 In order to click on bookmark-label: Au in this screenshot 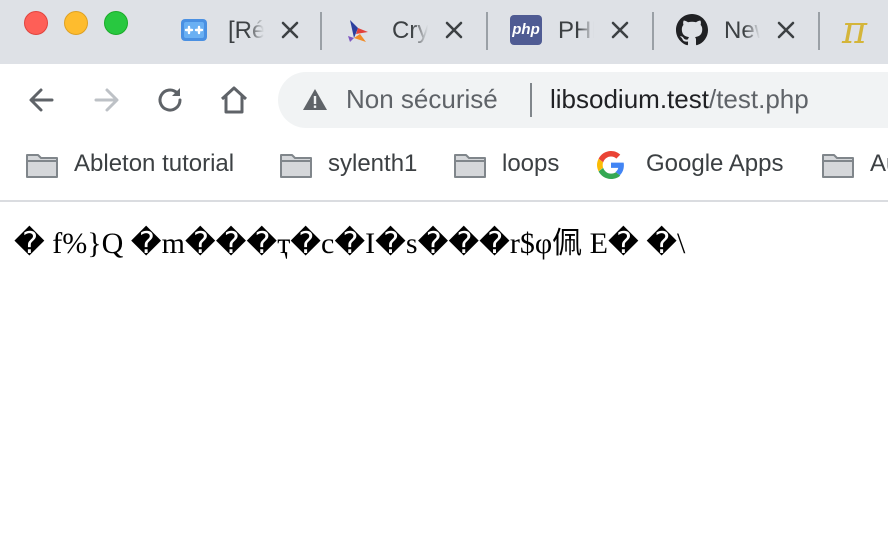, I will do `click(879, 163)`.